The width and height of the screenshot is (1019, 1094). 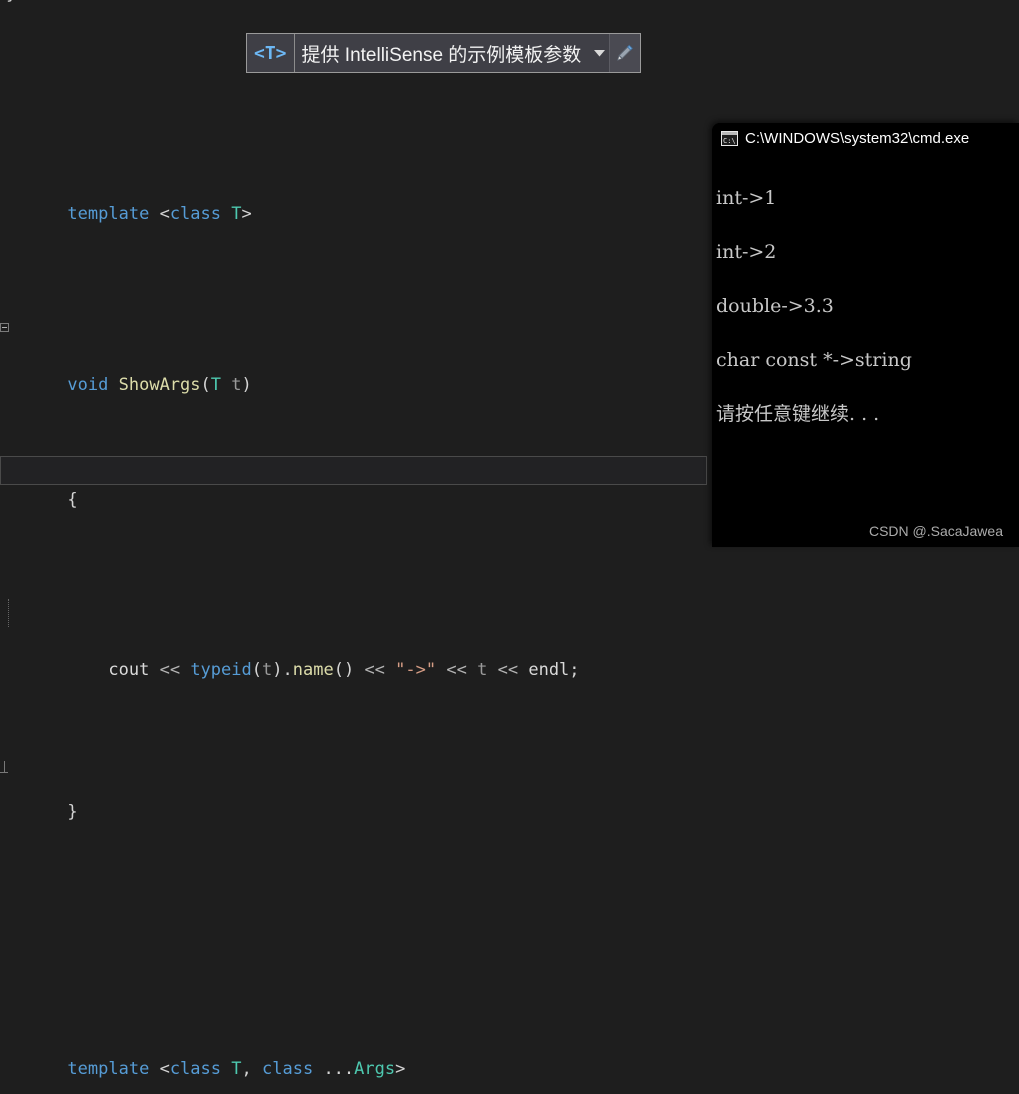 I want to click on token-rparen-2: ), so click(x=277, y=669).